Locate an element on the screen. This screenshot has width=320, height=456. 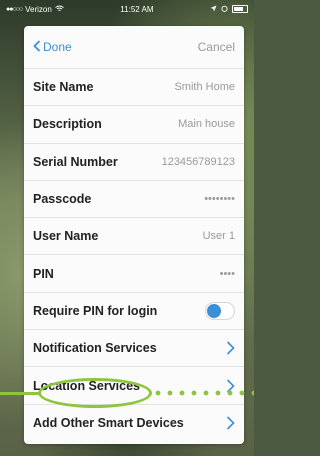
notification-services-row: Notification Services is located at coordinates (134, 349).